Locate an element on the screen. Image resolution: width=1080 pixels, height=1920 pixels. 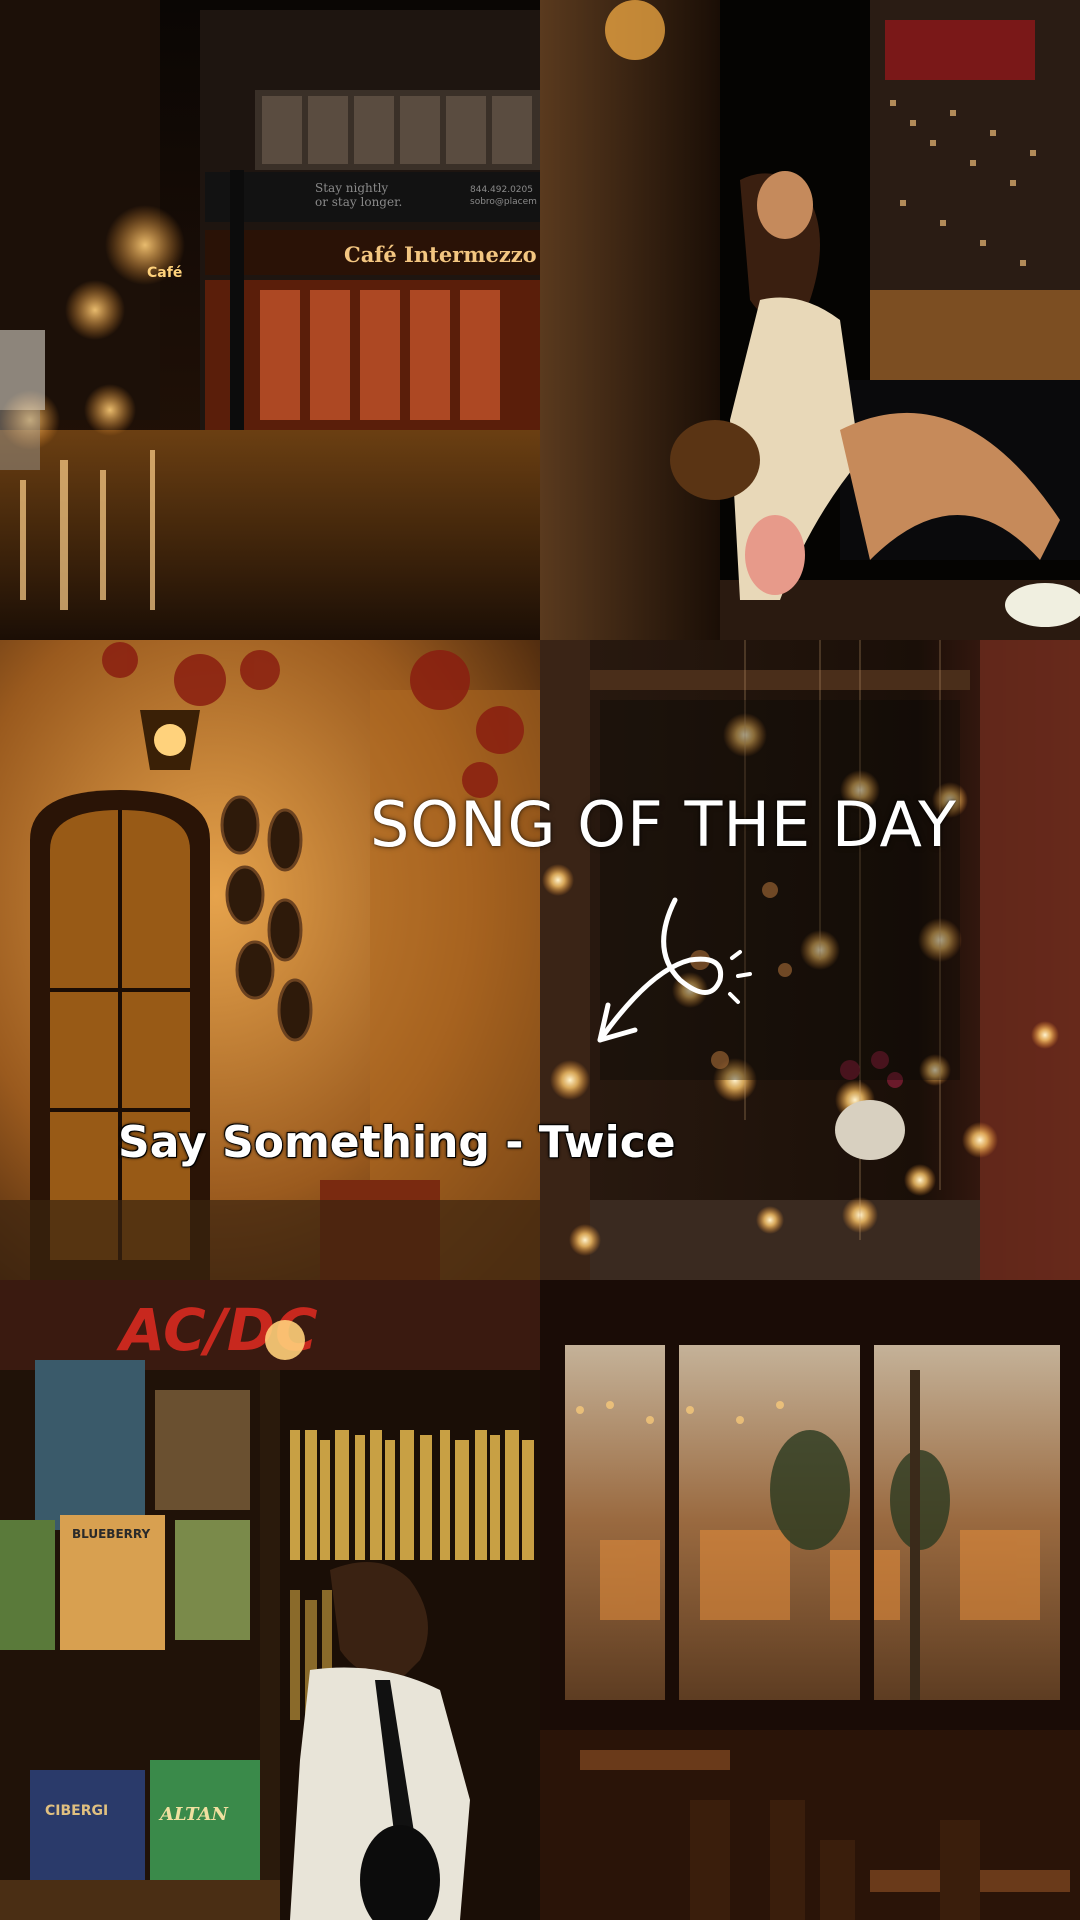
hand-drawn-arrow-icon is located at coordinates (674, 970).